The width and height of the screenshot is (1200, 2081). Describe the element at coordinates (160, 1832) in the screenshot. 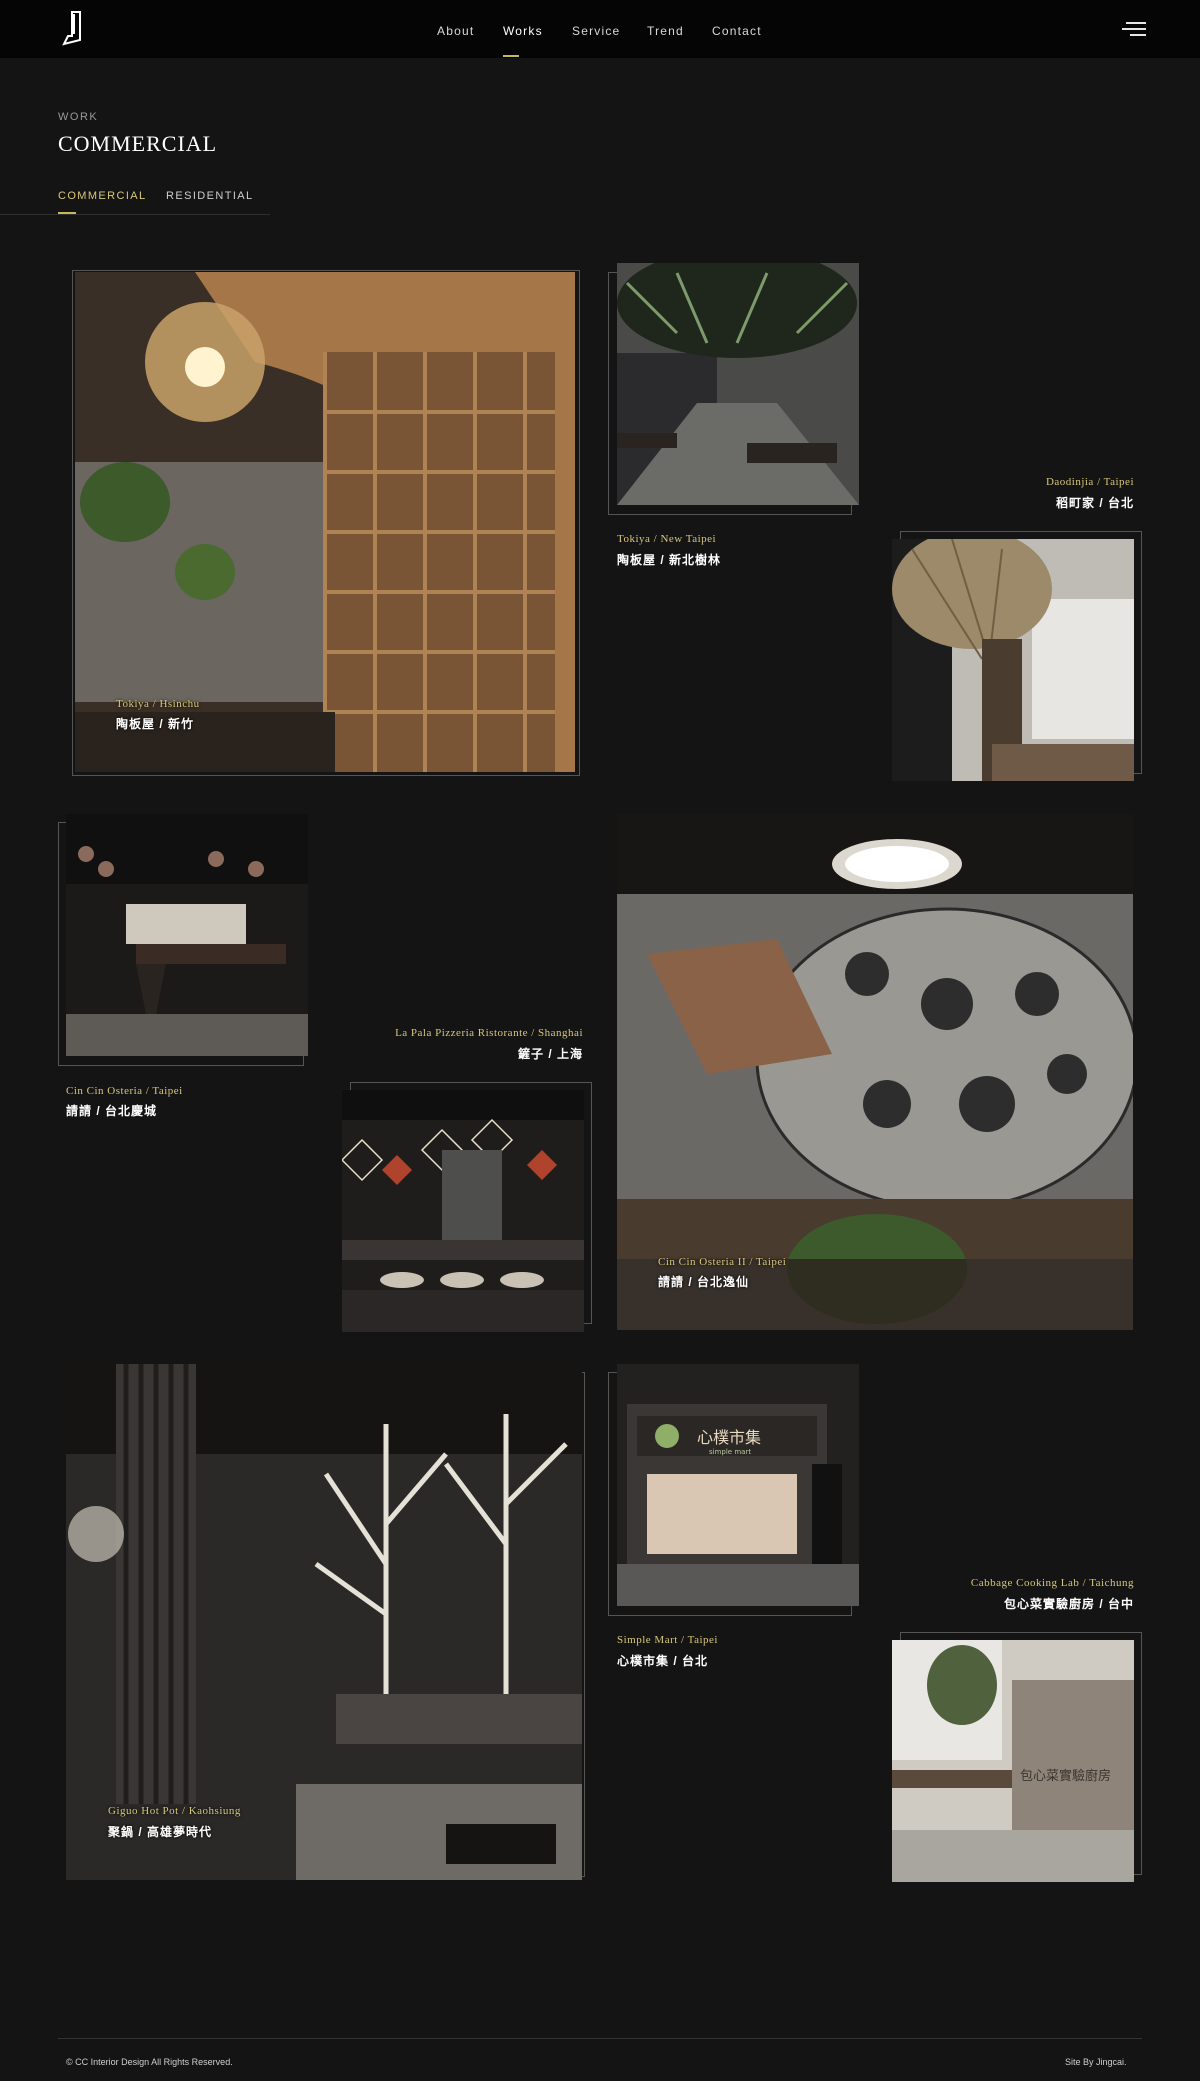

I see `project-caption-zh: 聚鍋 / 高雄夢時代` at that location.